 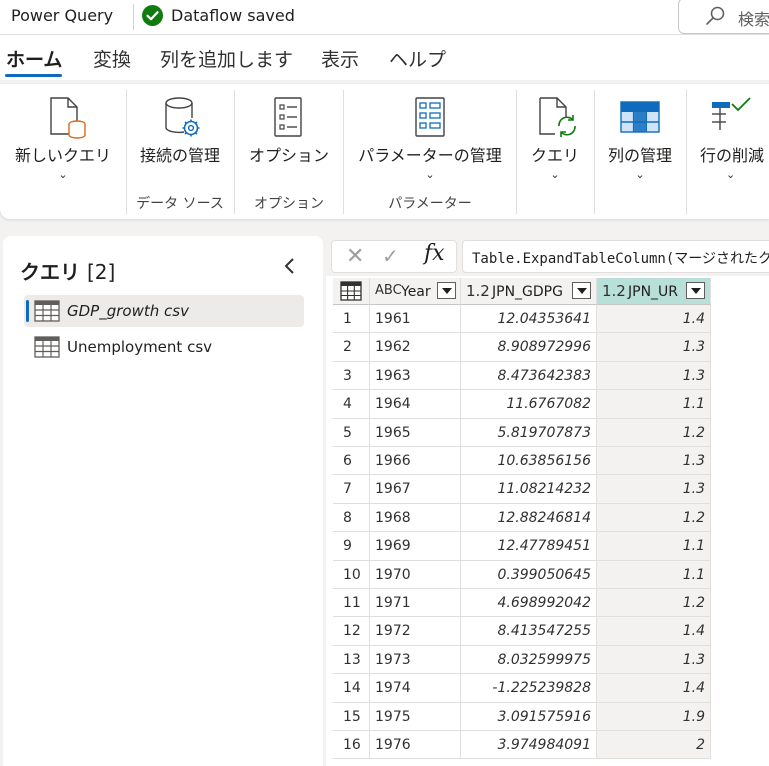 I want to click on row-number: 1, so click(x=351, y=319).